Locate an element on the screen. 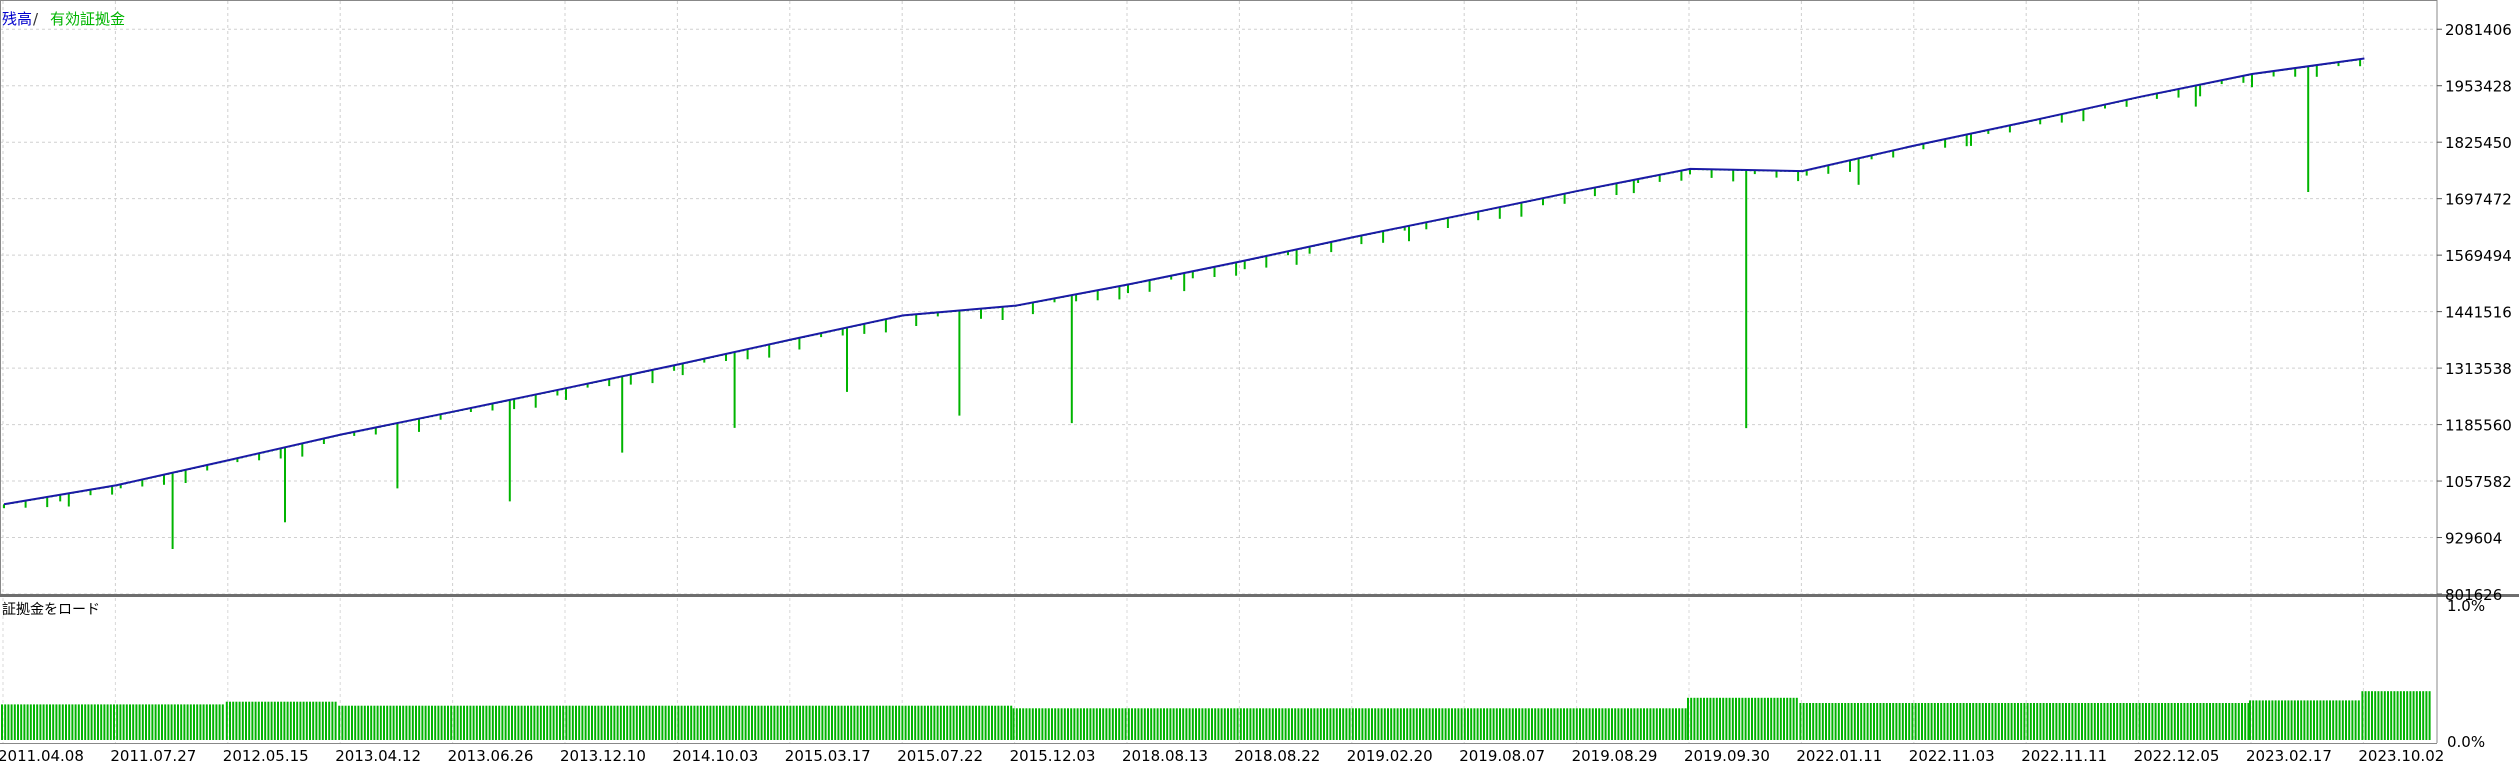 This screenshot has height=769, width=2519. x-tick-label: 2015.07.22 is located at coordinates (940, 756).